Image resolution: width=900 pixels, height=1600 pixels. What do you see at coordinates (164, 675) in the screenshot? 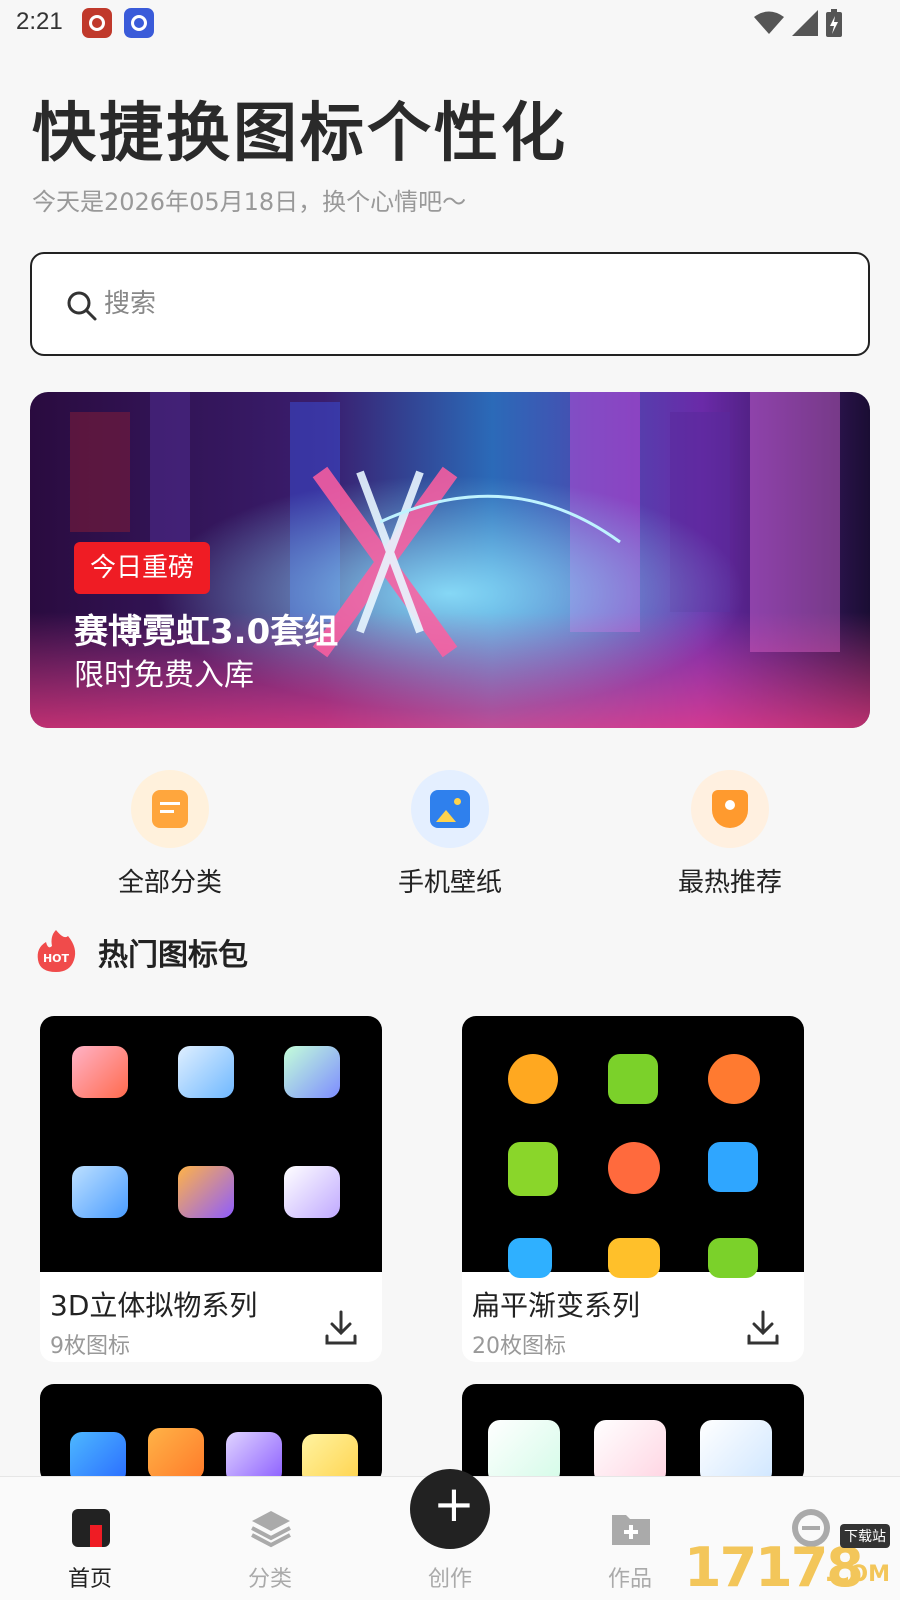
I see `banner-subtitle: 限时免费入库` at bounding box center [164, 675].